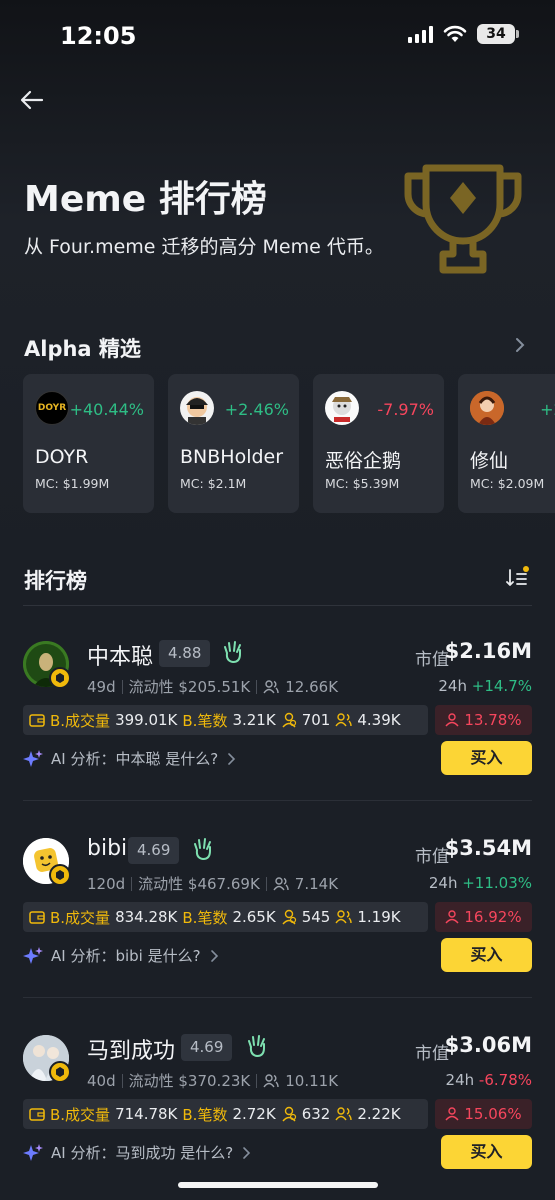  I want to click on sort-filter-icon, so click(517, 578).